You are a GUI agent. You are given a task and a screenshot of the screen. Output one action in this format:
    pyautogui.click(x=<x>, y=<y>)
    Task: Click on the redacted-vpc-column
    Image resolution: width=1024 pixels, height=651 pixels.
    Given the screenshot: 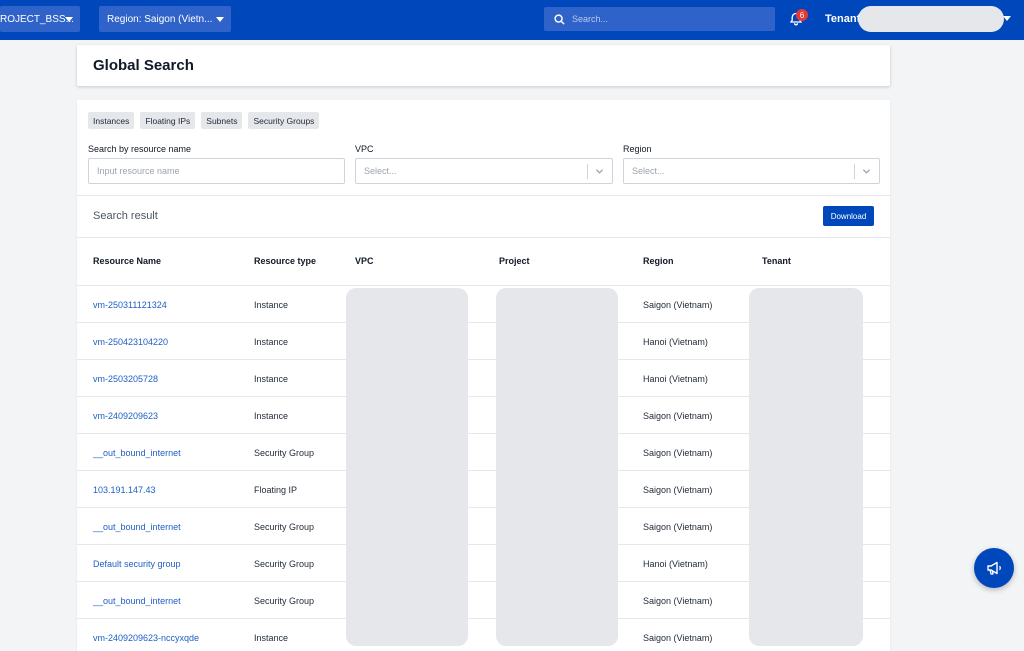 What is the action you would take?
    pyautogui.click(x=407, y=467)
    